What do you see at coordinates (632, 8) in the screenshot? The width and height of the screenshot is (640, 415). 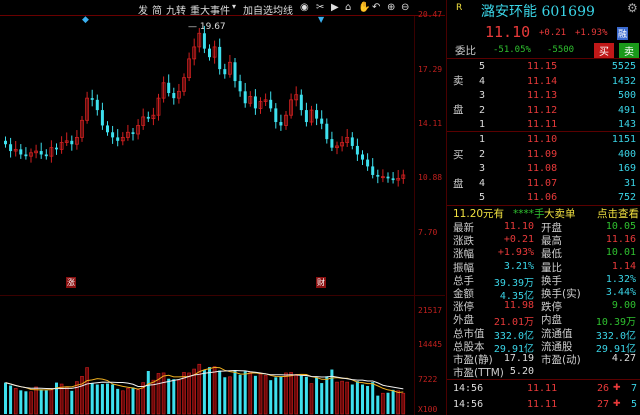 I see `gear-icon: ⚙` at bounding box center [632, 8].